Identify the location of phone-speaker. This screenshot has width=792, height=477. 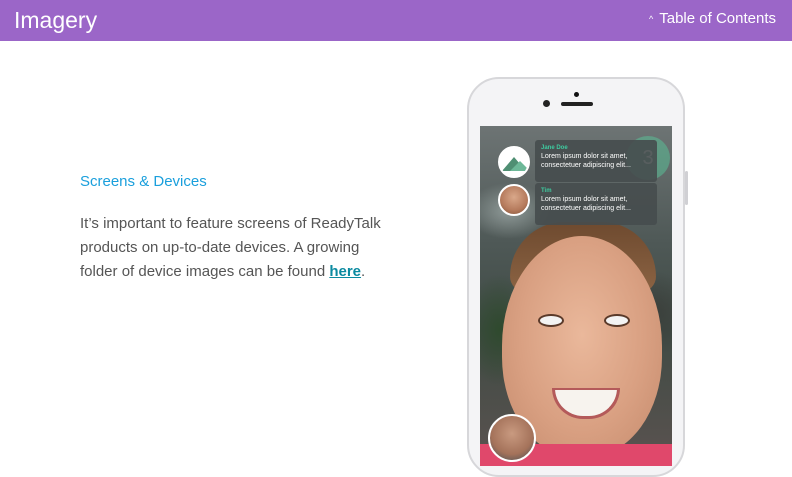
(577, 104).